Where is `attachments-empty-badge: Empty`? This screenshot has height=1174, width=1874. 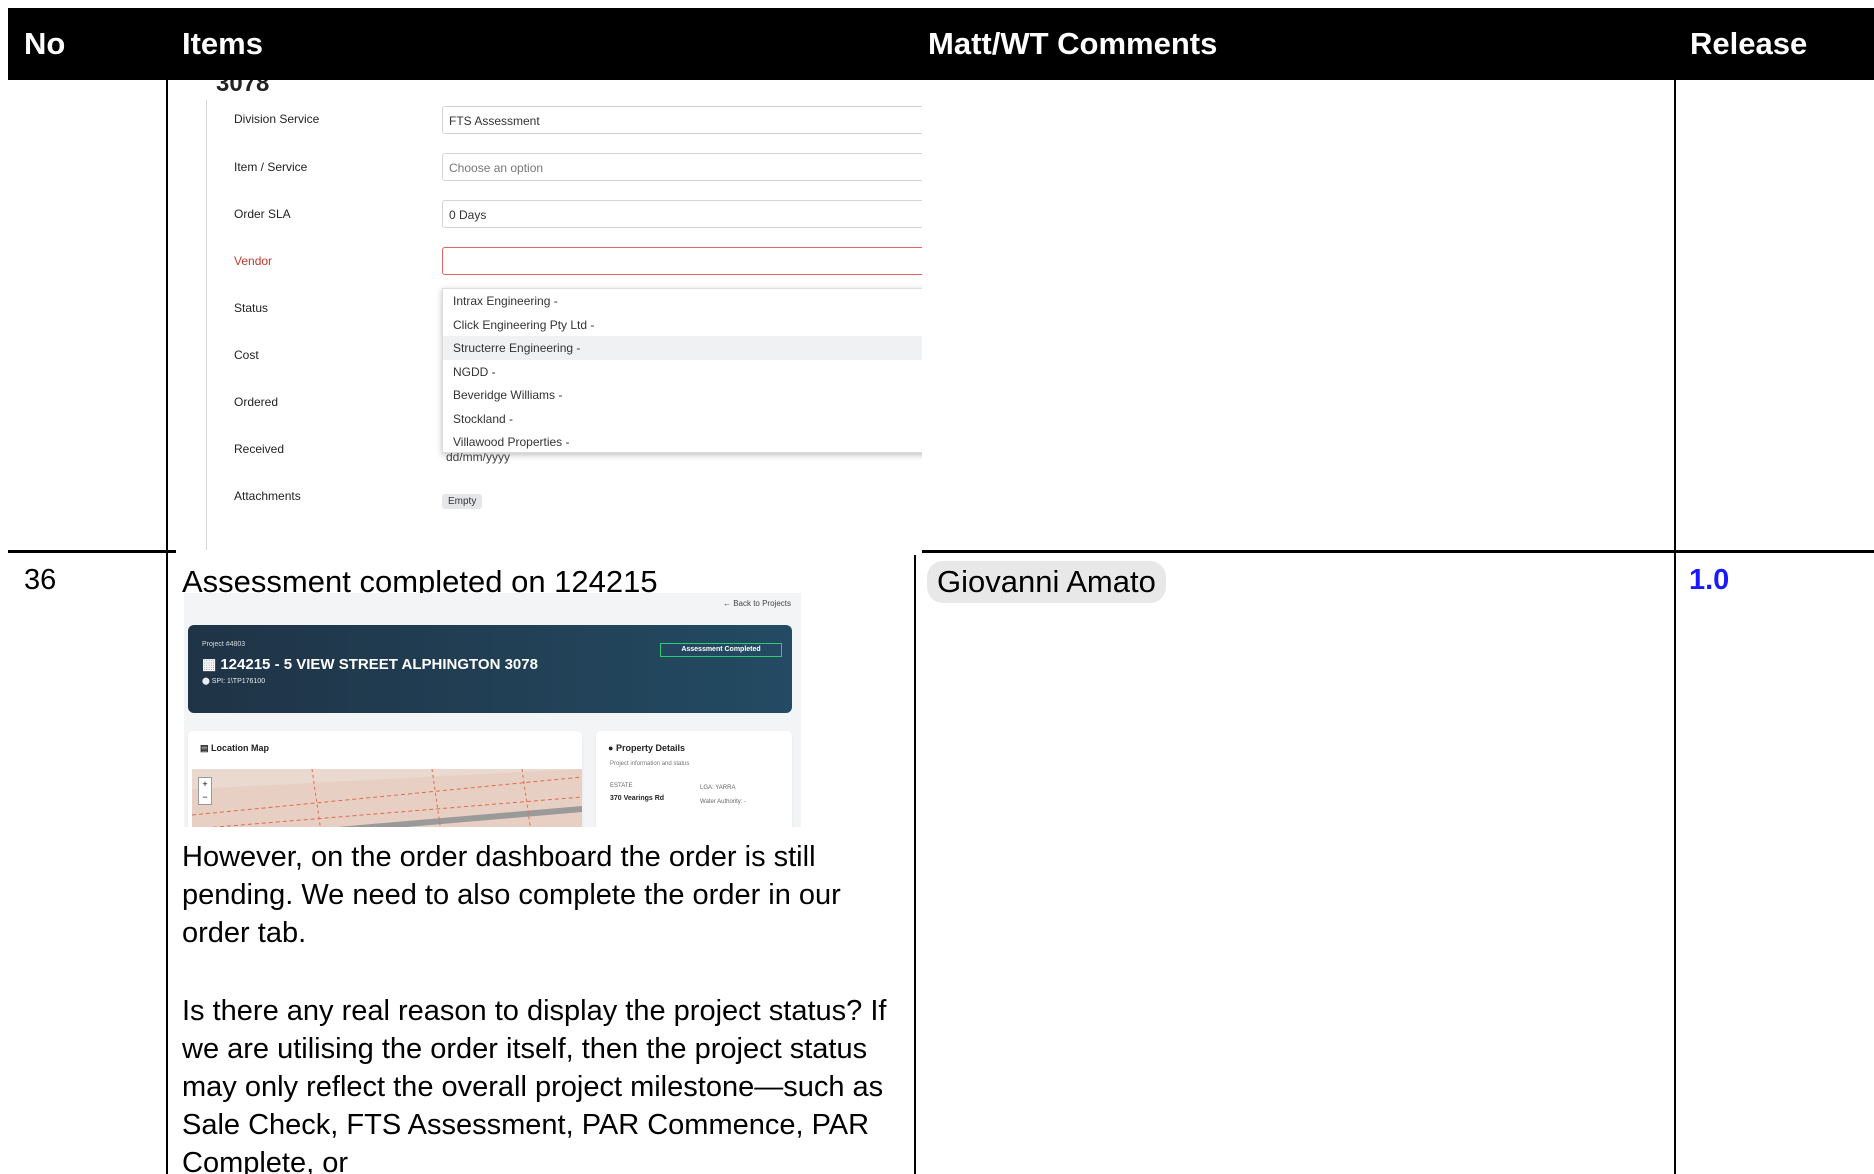
attachments-empty-badge: Empty is located at coordinates (462, 501).